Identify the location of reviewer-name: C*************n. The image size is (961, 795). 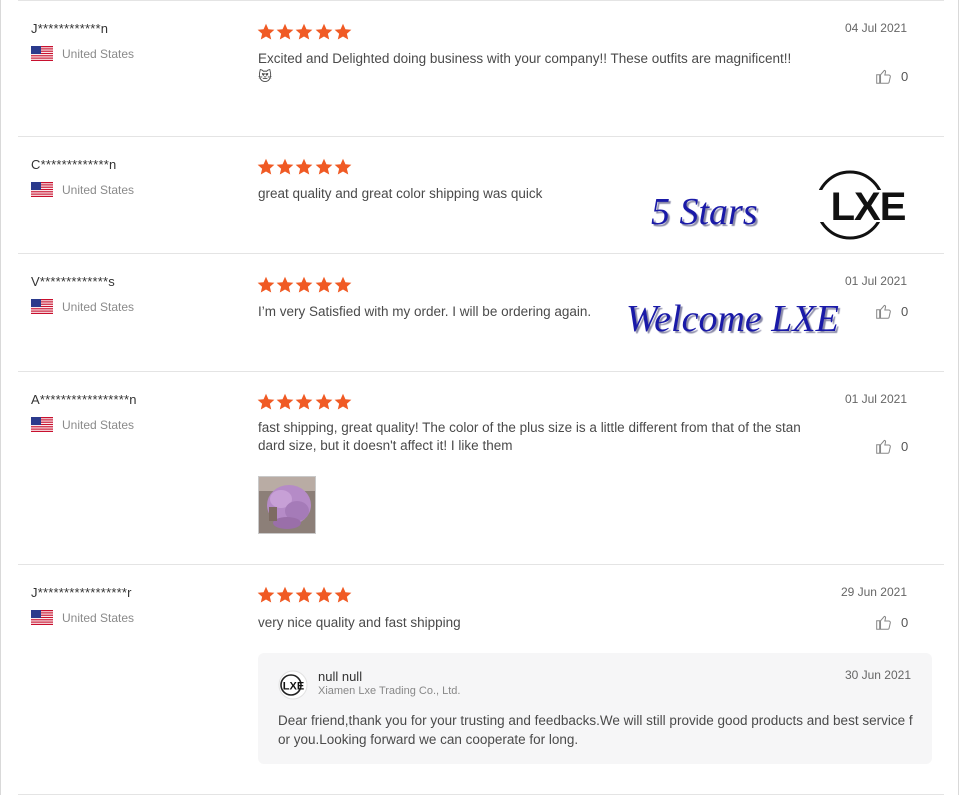
(74, 164).